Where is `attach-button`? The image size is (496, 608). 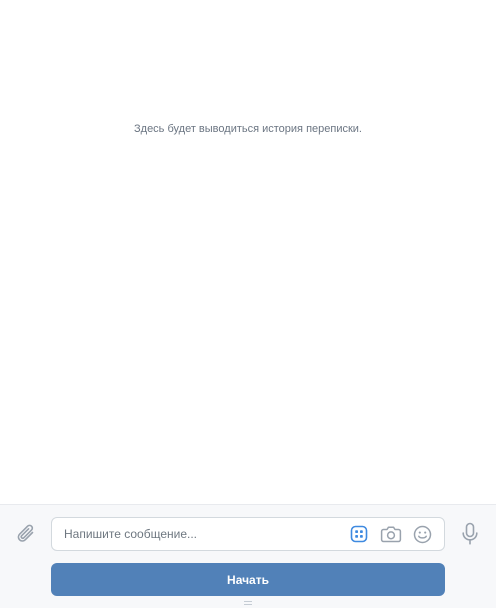 attach-button is located at coordinates (27, 534).